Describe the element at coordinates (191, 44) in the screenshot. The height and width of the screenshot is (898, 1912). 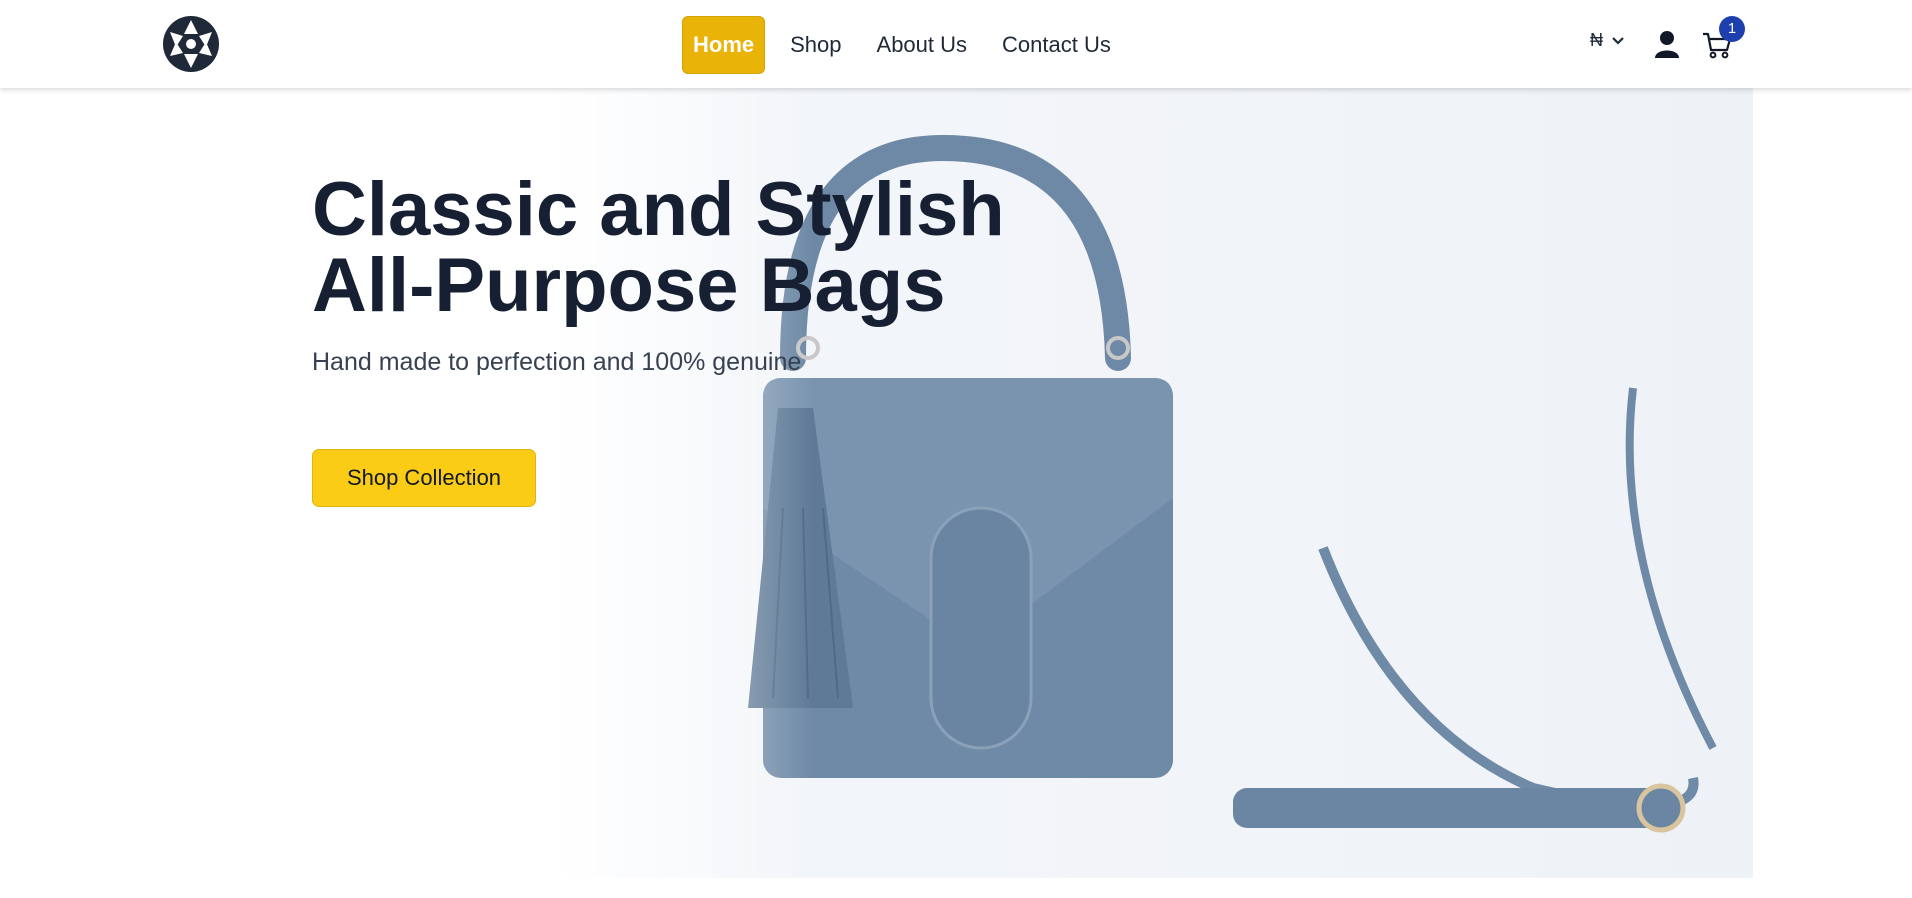
I see `logo-icon` at that location.